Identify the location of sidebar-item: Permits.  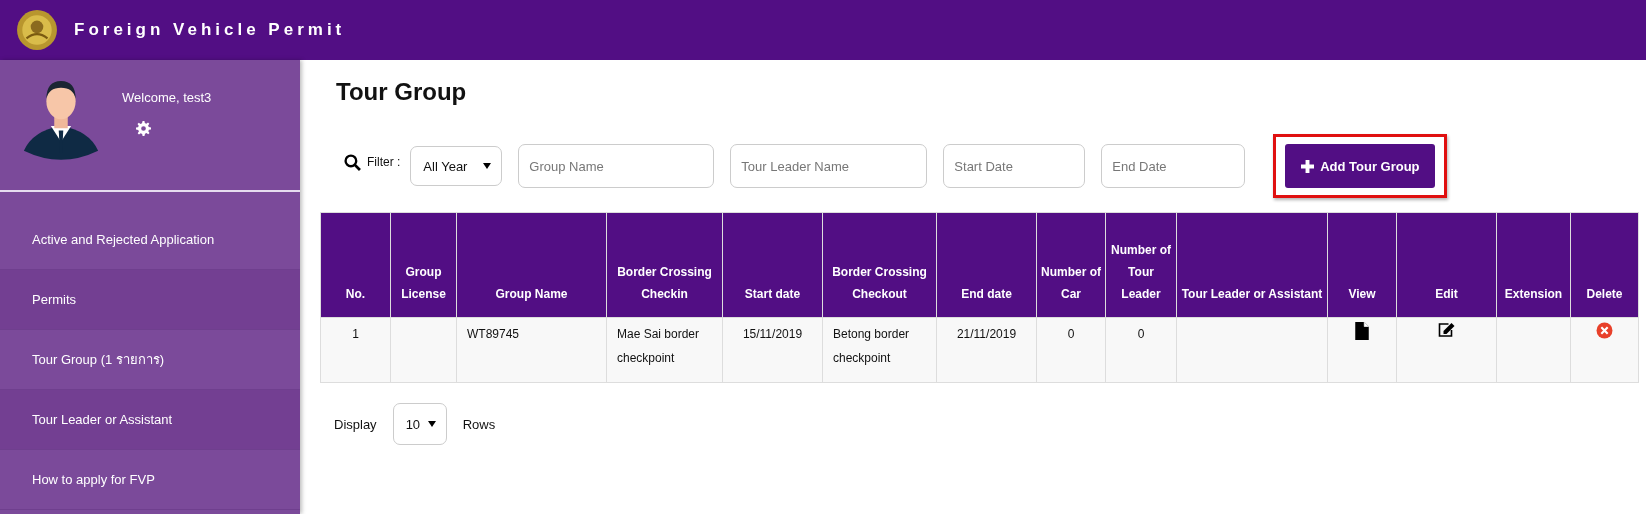
(150, 300).